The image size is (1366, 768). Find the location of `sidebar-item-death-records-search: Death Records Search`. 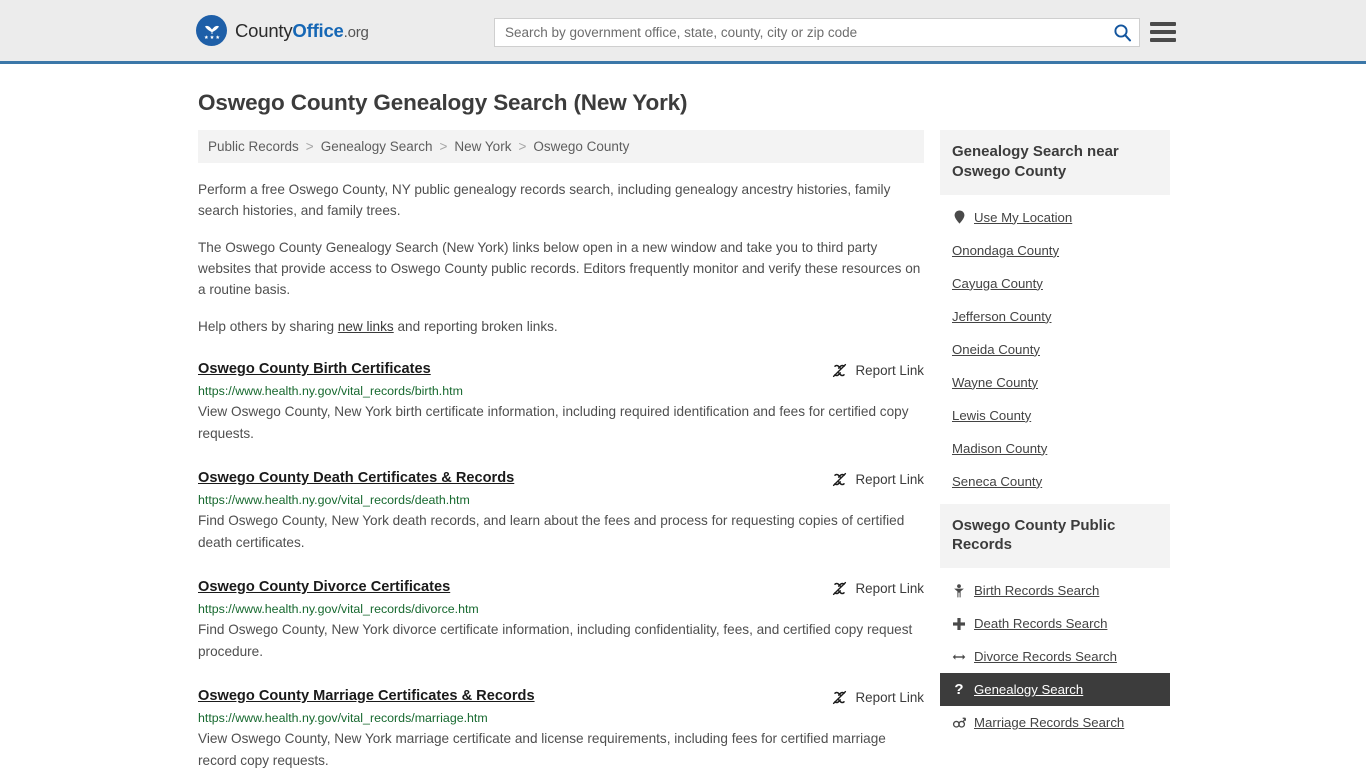

sidebar-item-death-records-search: Death Records Search is located at coordinates (1055, 623).